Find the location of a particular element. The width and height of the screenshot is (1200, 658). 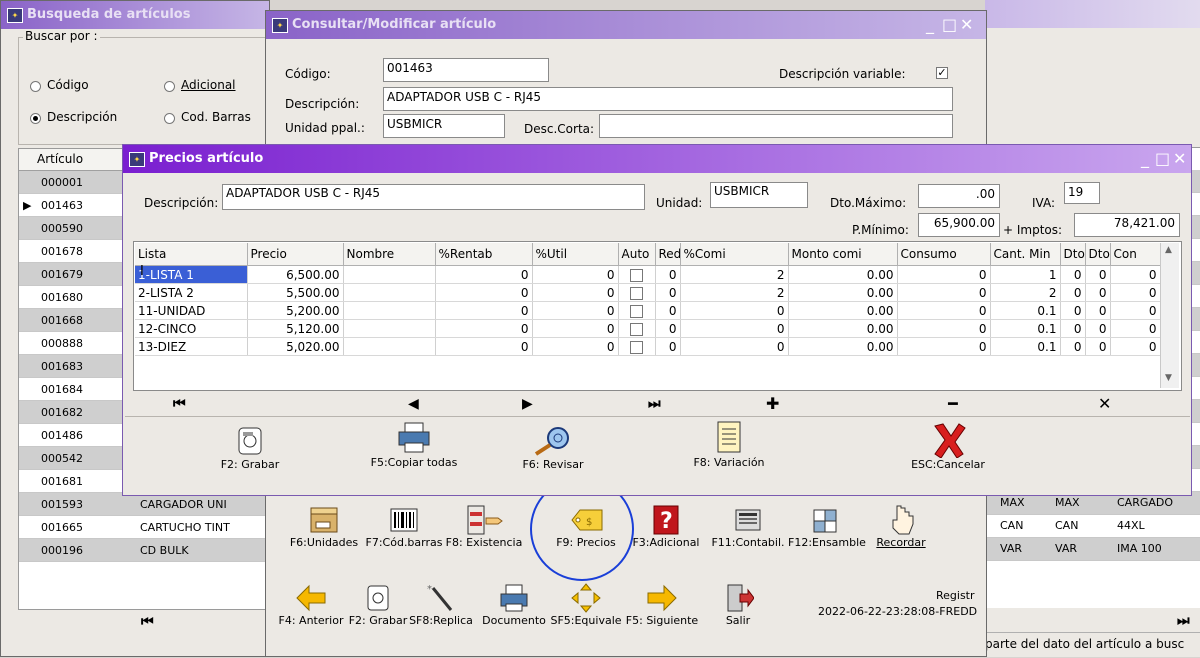

col-header: %Util is located at coordinates (575, 254).